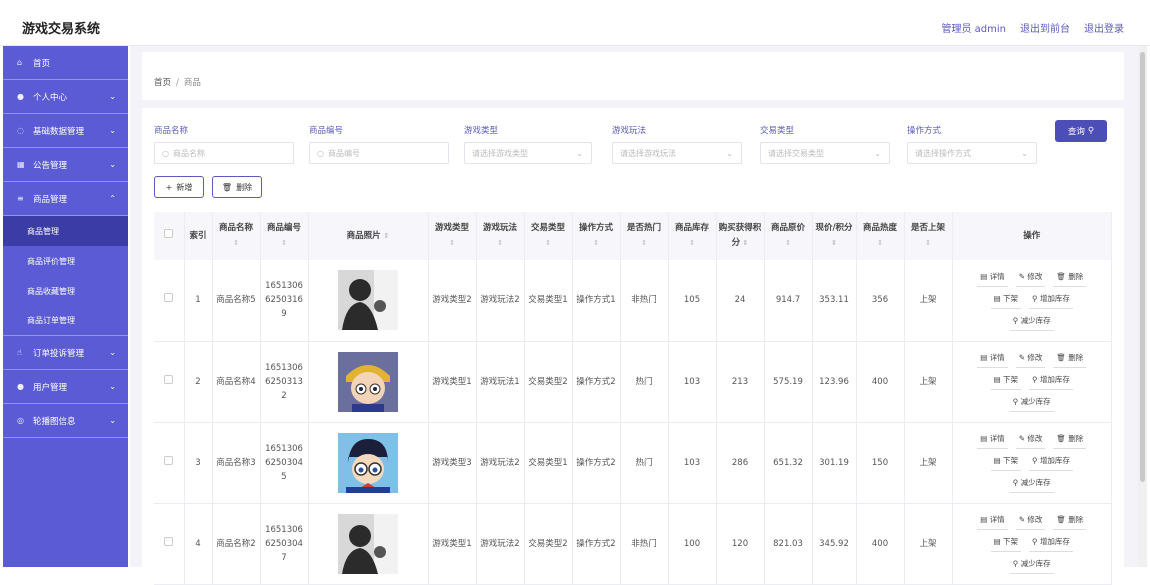 This screenshot has height=585, width=1150. I want to click on home-icon: ⌂, so click(20, 62).